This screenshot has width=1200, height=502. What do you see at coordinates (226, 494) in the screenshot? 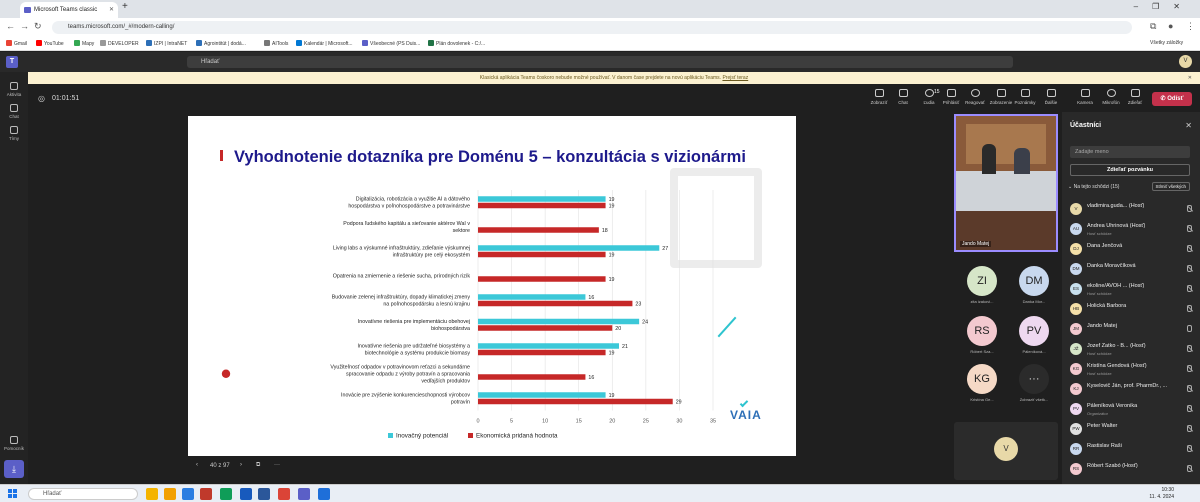
I see `edge-icon` at bounding box center [226, 494].